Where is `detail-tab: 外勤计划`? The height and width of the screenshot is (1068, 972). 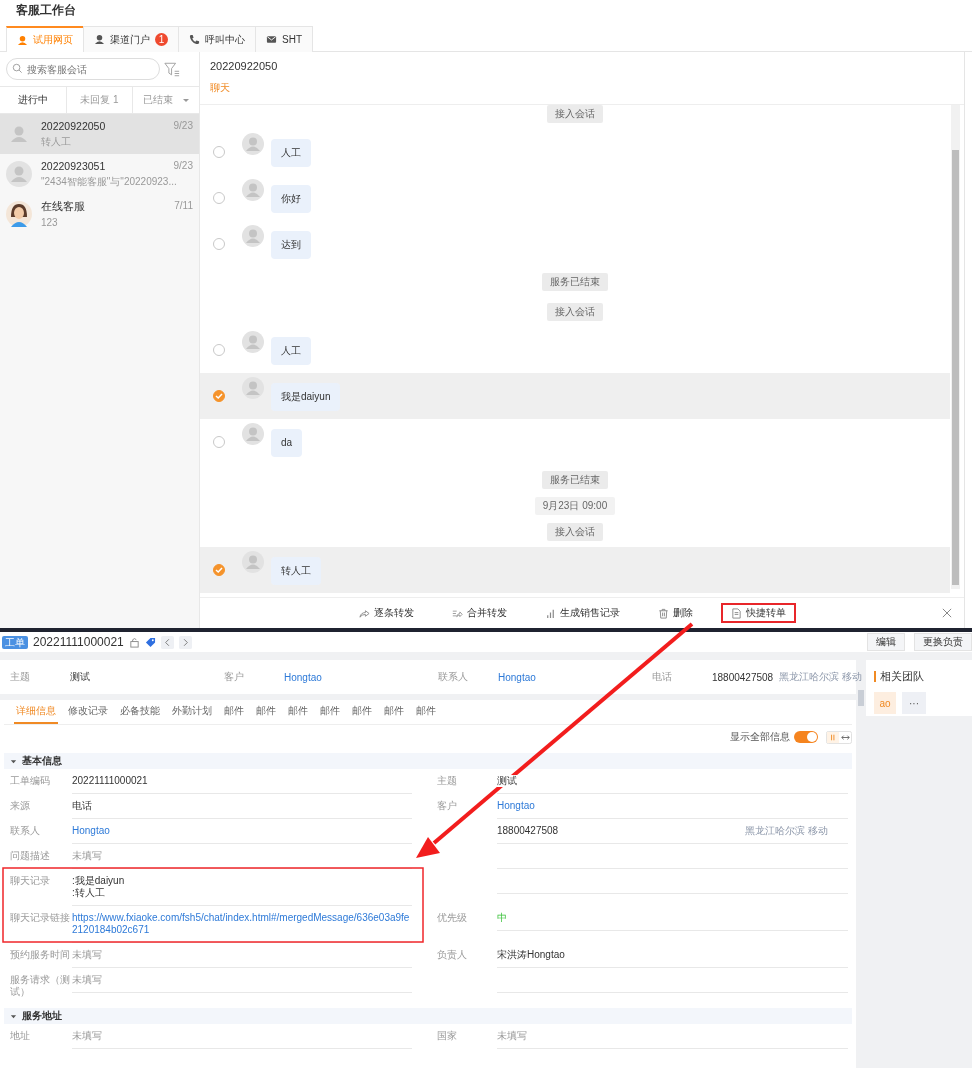 detail-tab: 外勤计划 is located at coordinates (192, 712).